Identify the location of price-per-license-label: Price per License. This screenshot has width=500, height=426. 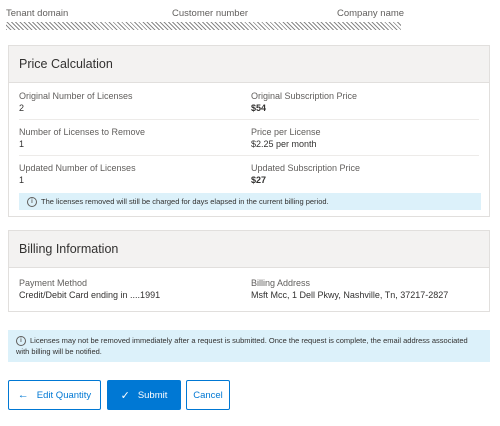
(286, 132).